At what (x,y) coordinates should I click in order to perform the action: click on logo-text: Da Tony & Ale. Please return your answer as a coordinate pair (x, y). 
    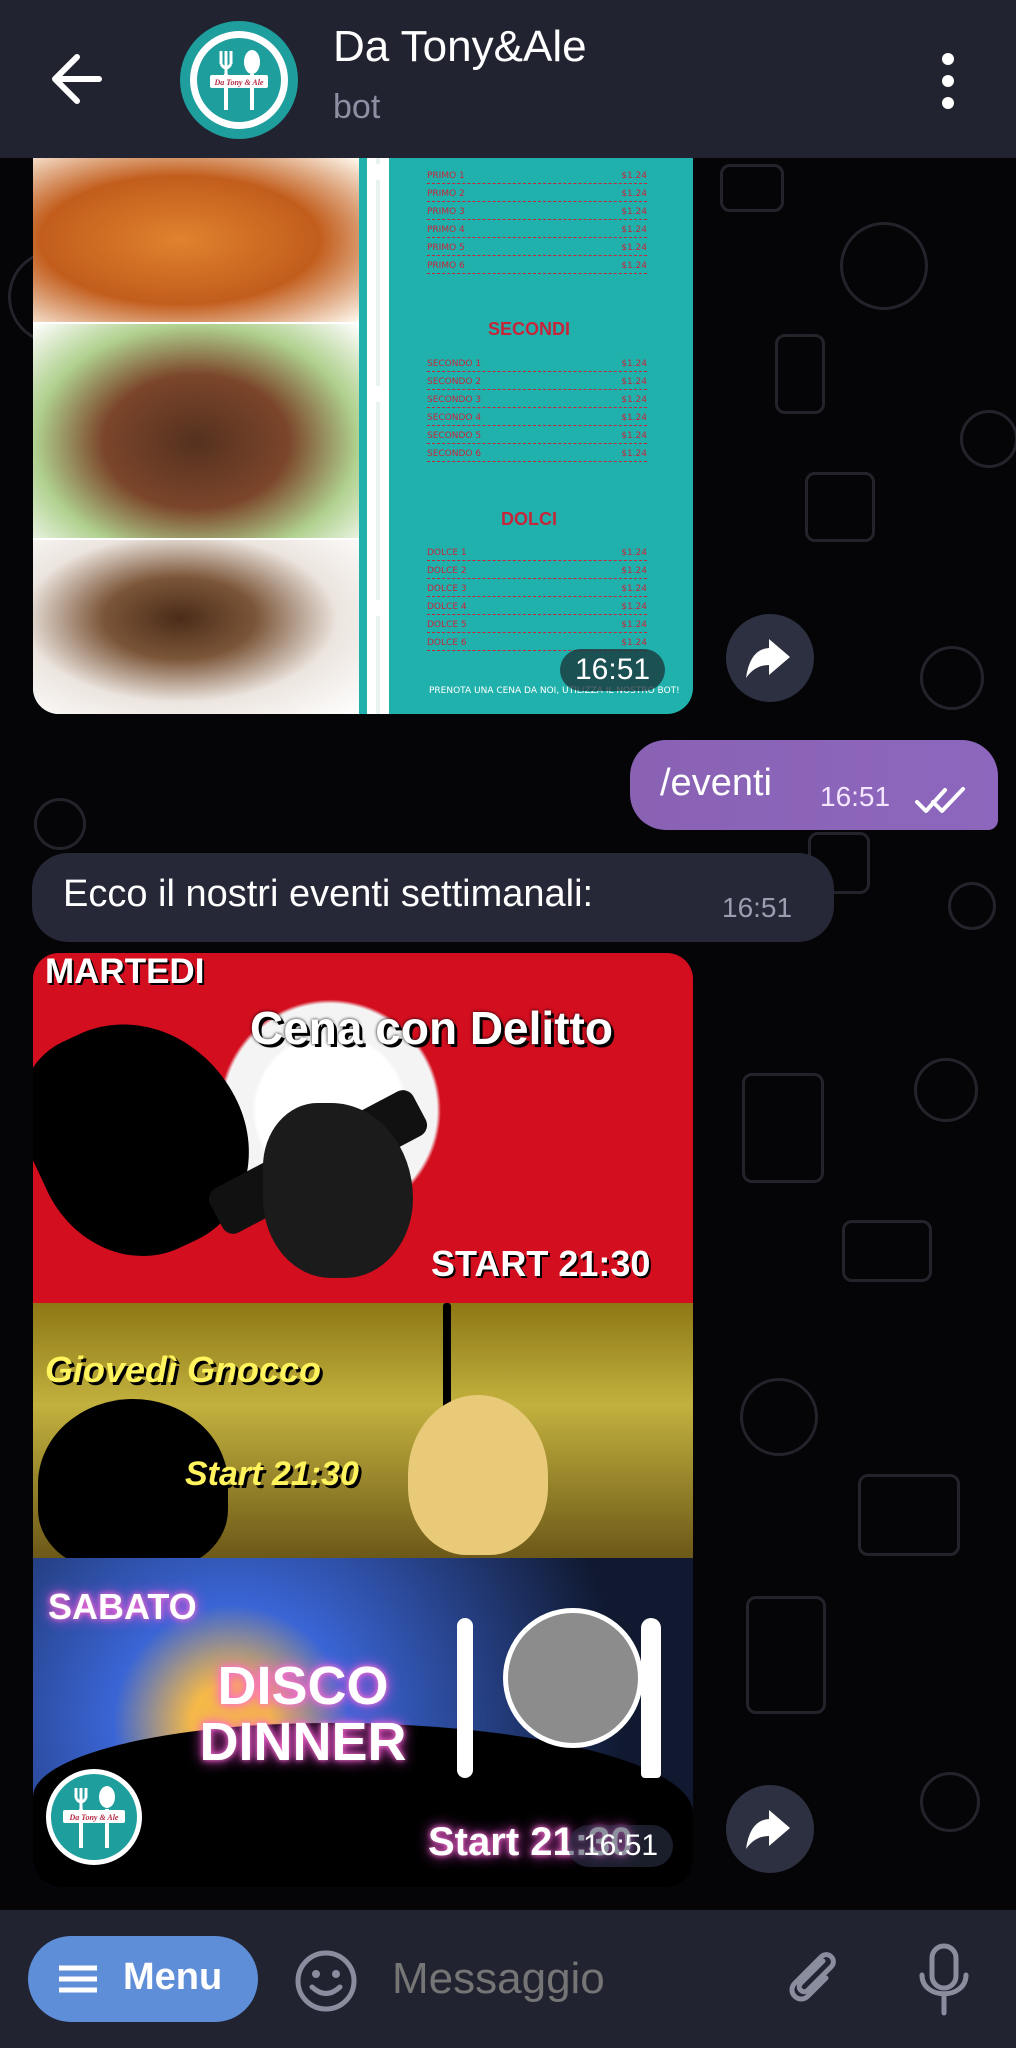
    Looking at the image, I should click on (94, 1817).